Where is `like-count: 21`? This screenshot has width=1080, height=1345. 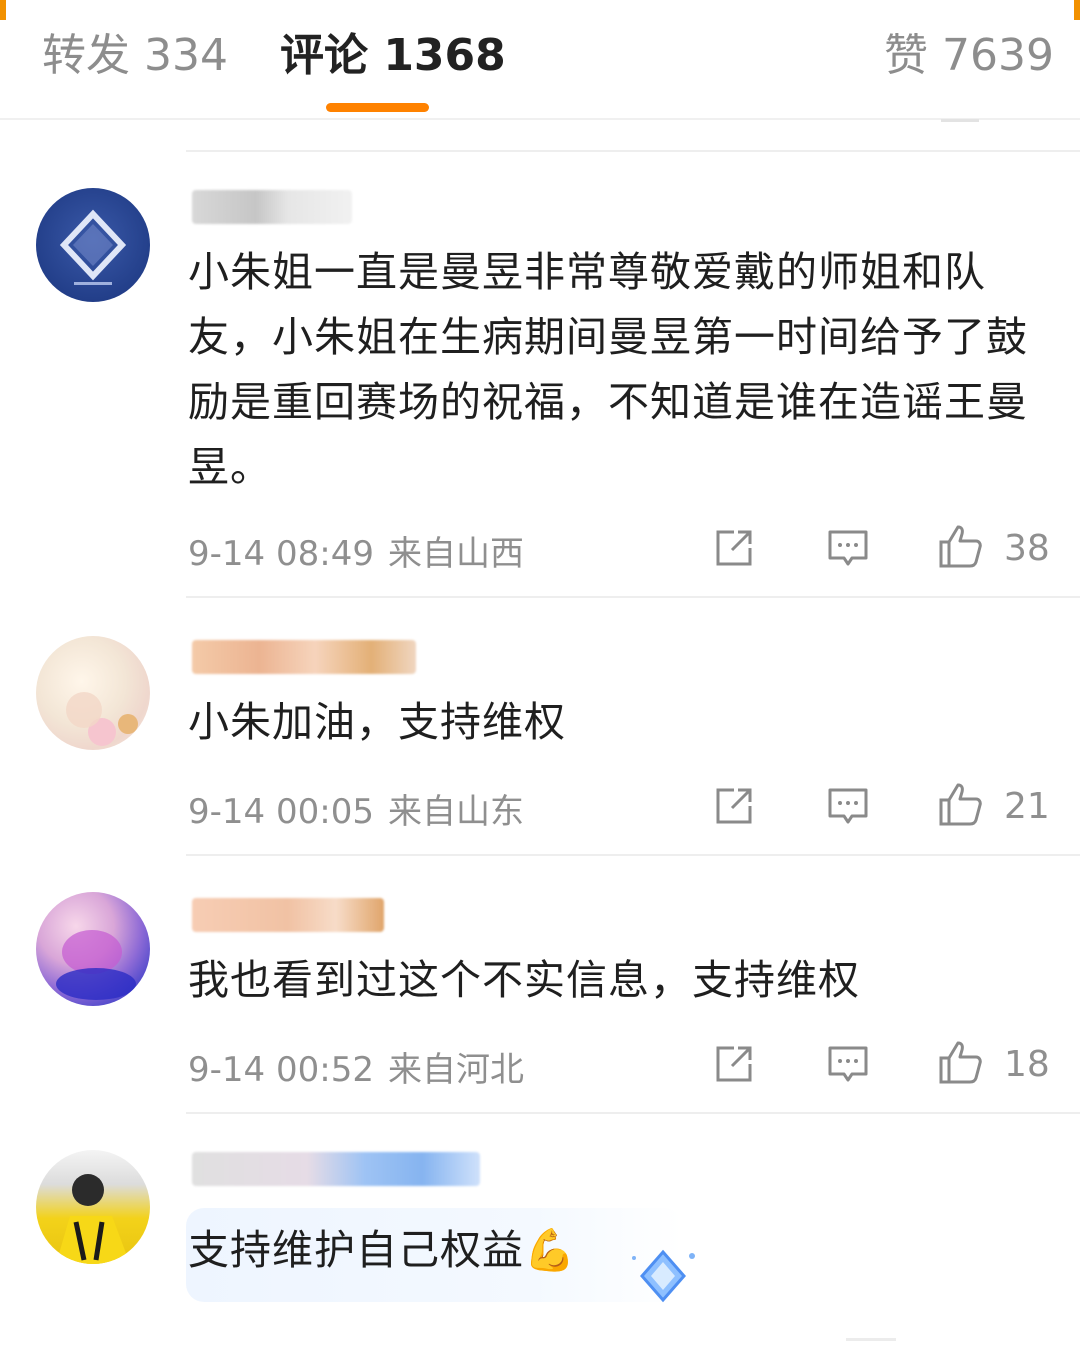
like-count: 21 is located at coordinates (1027, 806).